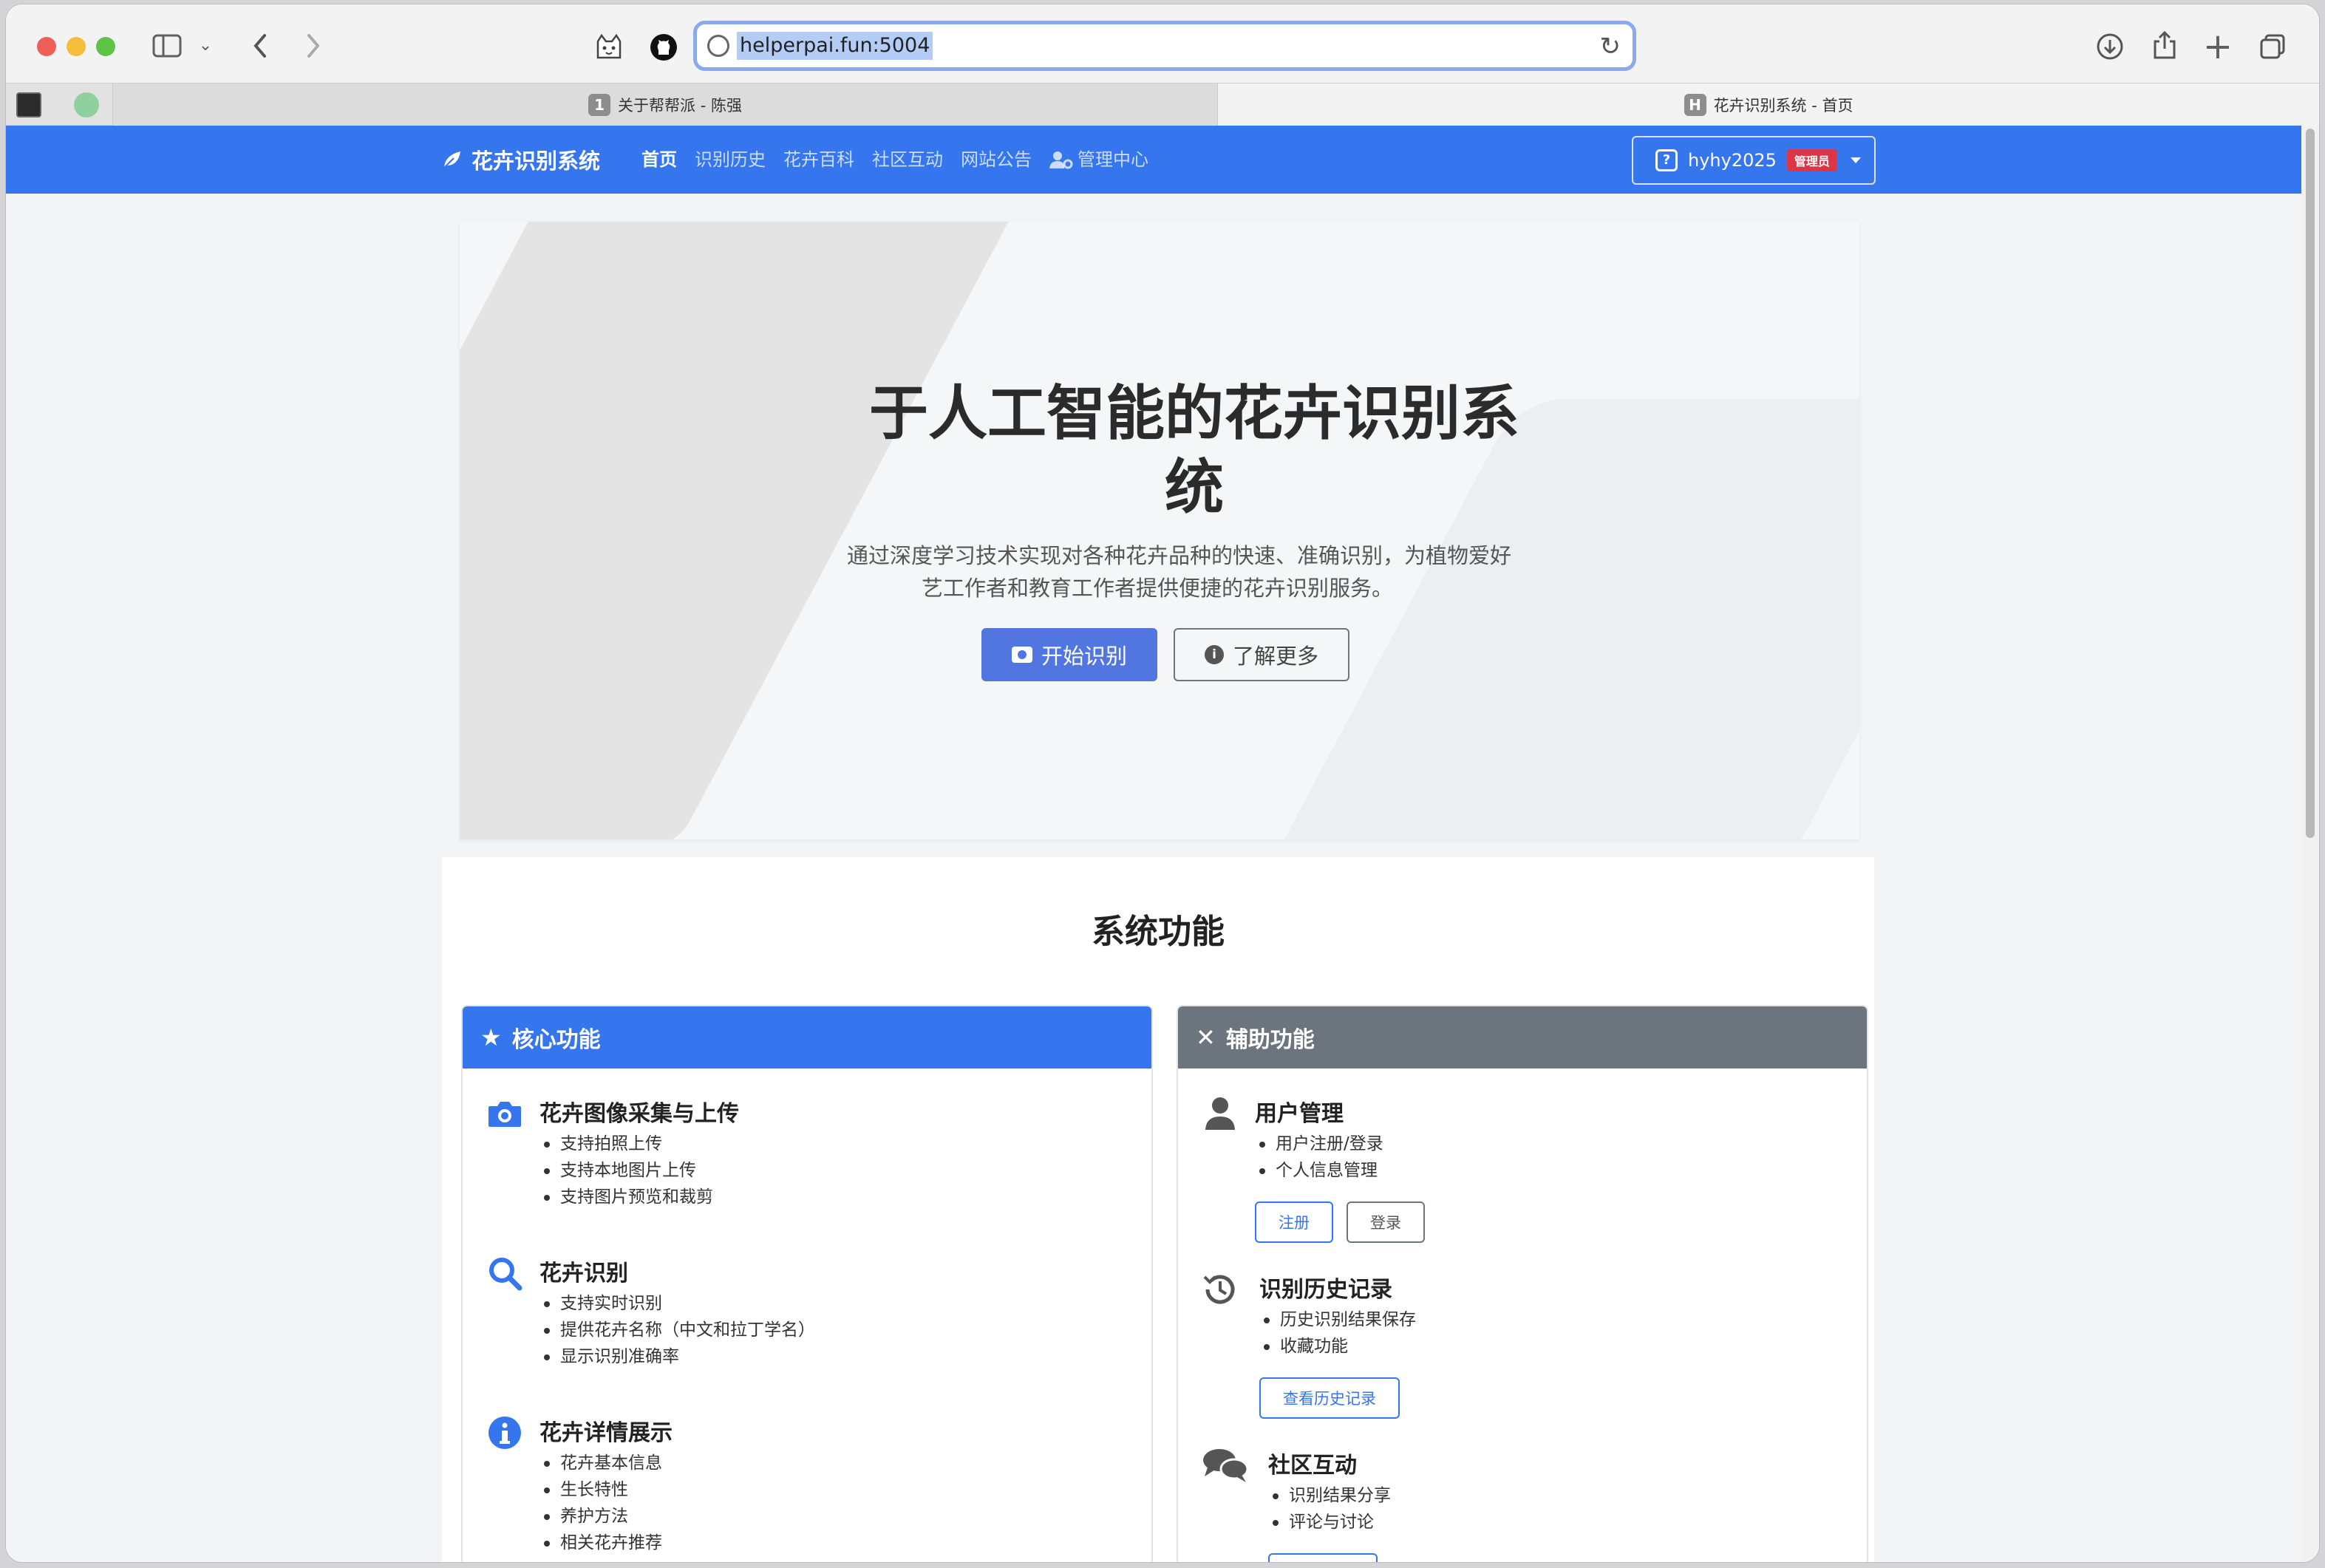  I want to click on browser-toolbar: ⌄ helperpai.fun:5004 ↻ +, so click(1162, 43).